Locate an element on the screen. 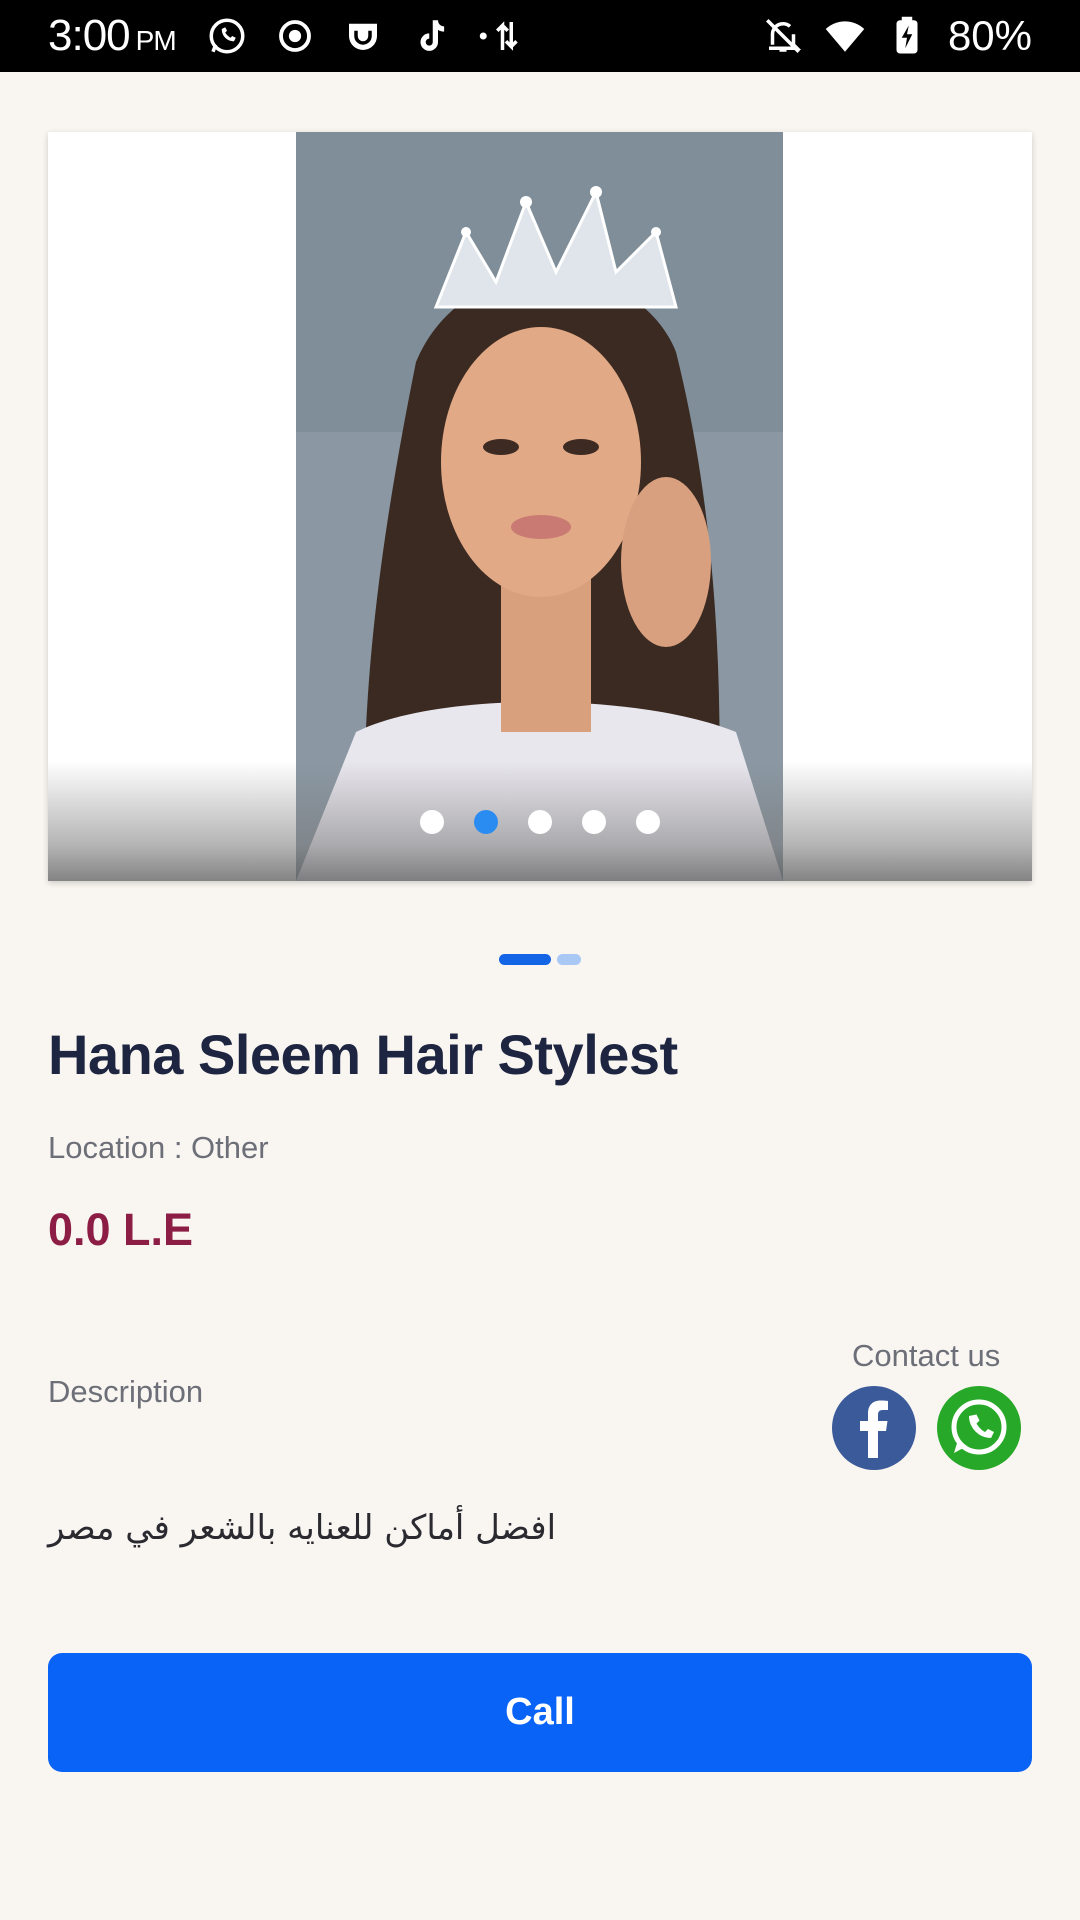 The width and height of the screenshot is (1080, 1920). status-time-ampm: PM is located at coordinates (156, 40).